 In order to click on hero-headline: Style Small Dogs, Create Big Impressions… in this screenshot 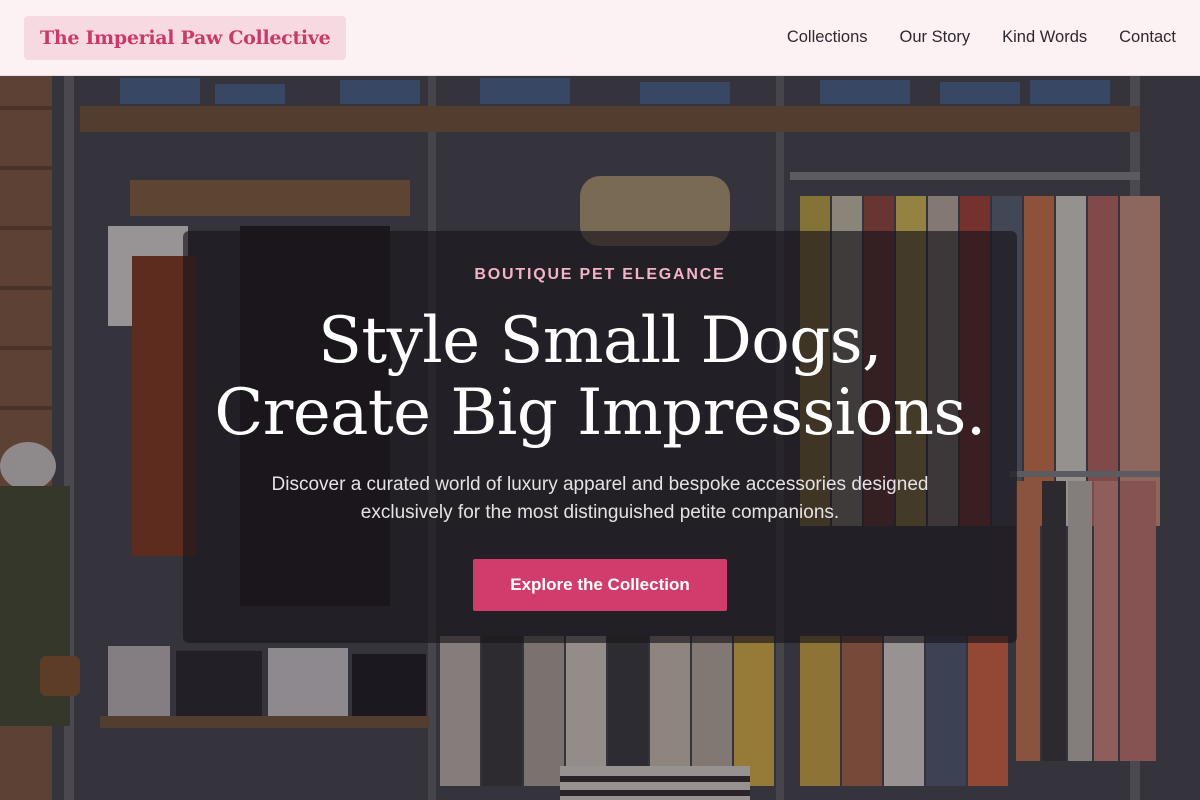, I will do `click(600, 377)`.